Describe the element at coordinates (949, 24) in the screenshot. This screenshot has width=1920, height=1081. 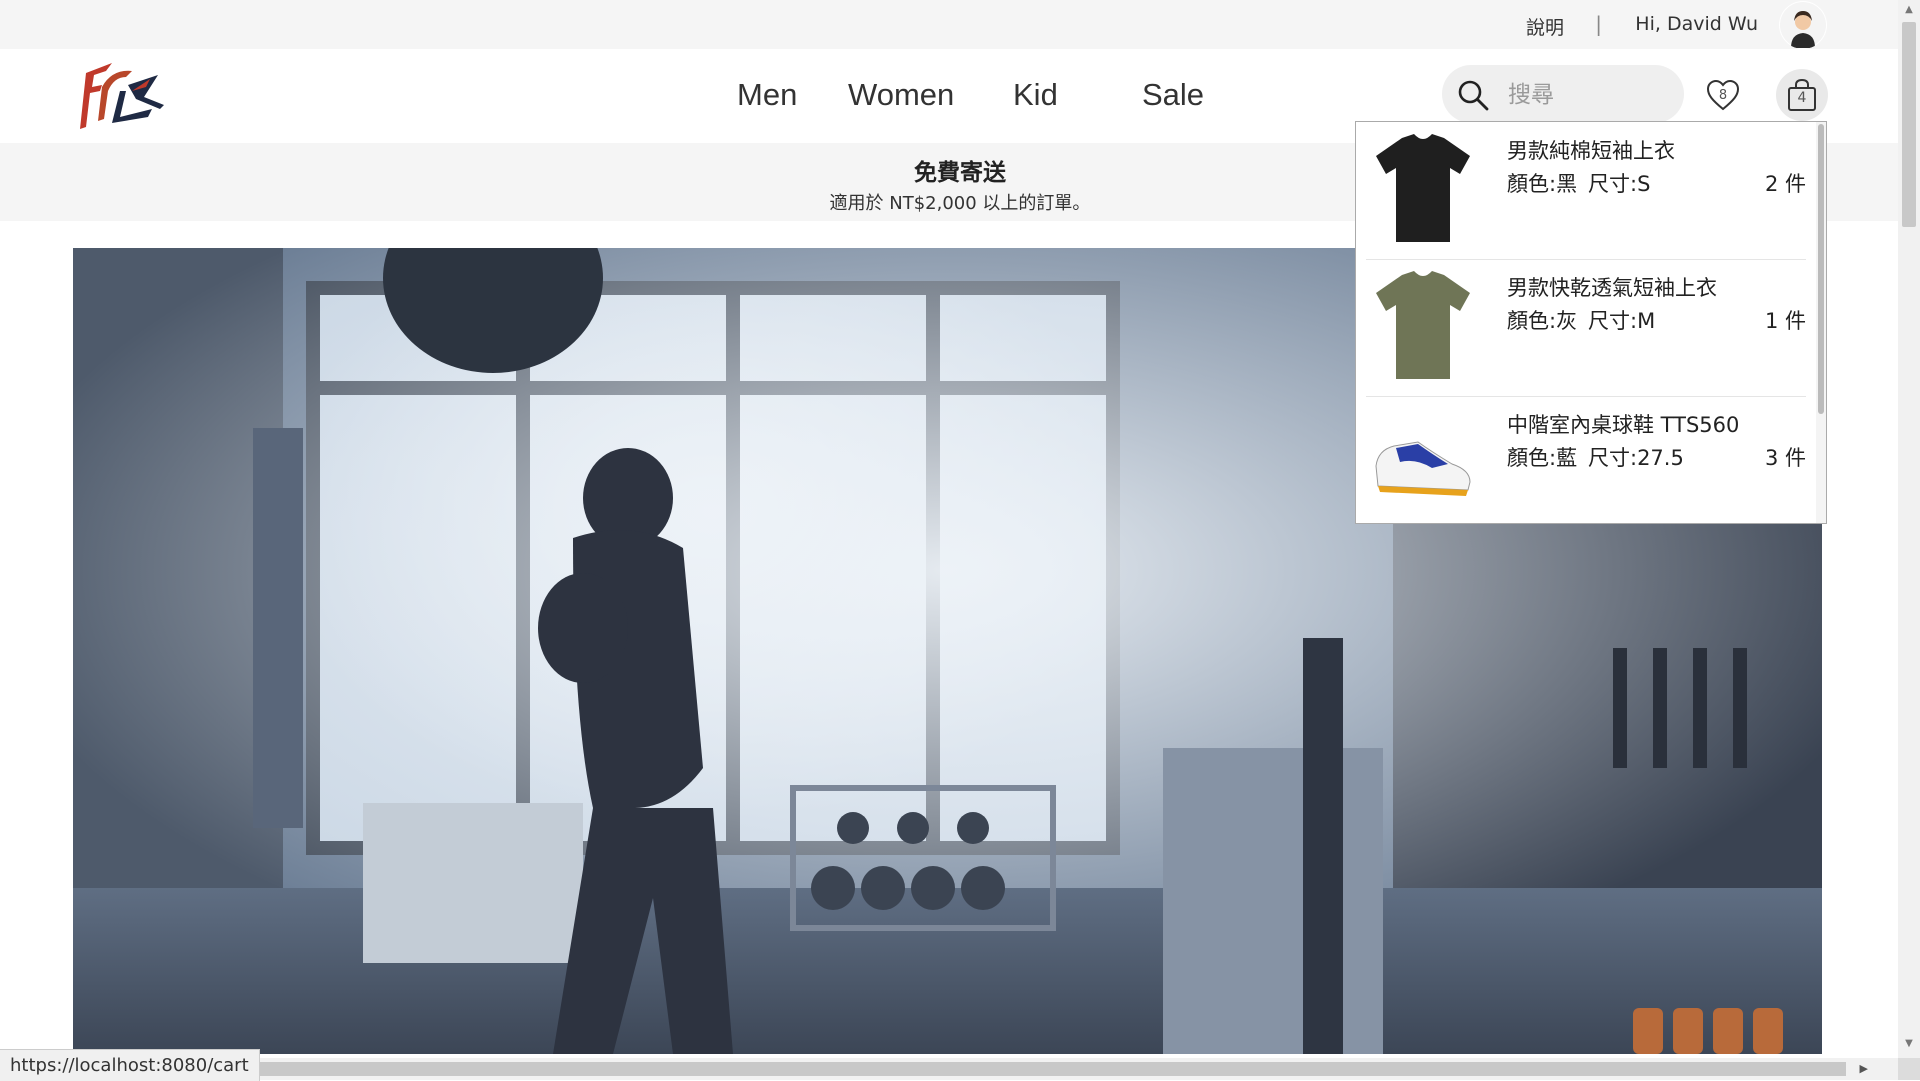
I see `top-utility-bar: 說明 | Hi, David Wu` at that location.